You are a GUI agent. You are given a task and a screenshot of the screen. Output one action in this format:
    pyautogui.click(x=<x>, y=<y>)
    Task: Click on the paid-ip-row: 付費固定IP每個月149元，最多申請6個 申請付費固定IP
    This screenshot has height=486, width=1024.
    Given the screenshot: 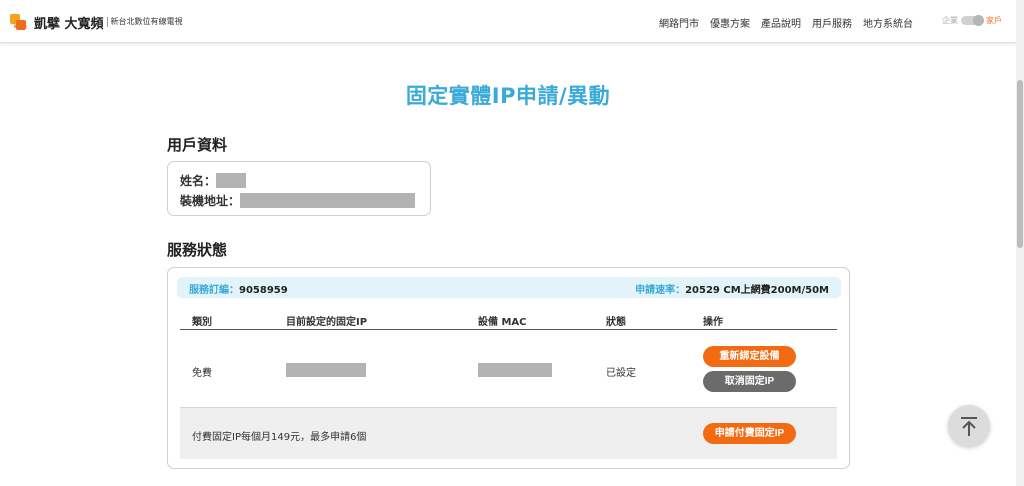 What is the action you would take?
    pyautogui.click(x=508, y=433)
    